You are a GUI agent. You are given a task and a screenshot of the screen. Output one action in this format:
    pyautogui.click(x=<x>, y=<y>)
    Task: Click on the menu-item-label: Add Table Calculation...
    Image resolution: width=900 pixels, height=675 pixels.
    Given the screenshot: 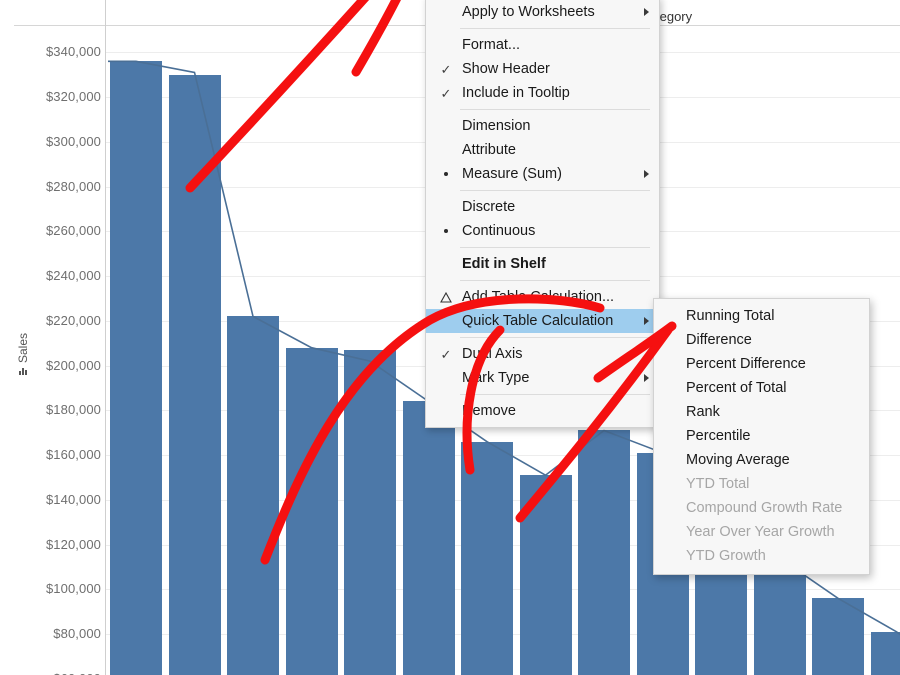 What is the action you would take?
    pyautogui.click(x=538, y=297)
    